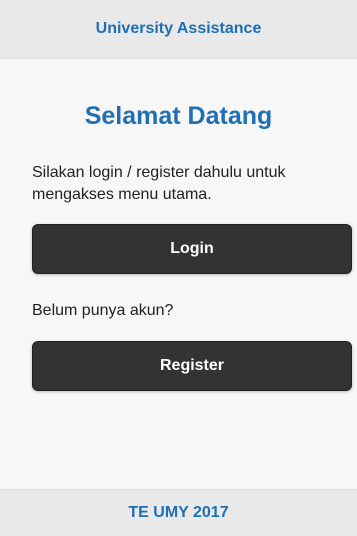 Image resolution: width=357 pixels, height=536 pixels. I want to click on footer-bar: TE UMY 2017, so click(178, 512).